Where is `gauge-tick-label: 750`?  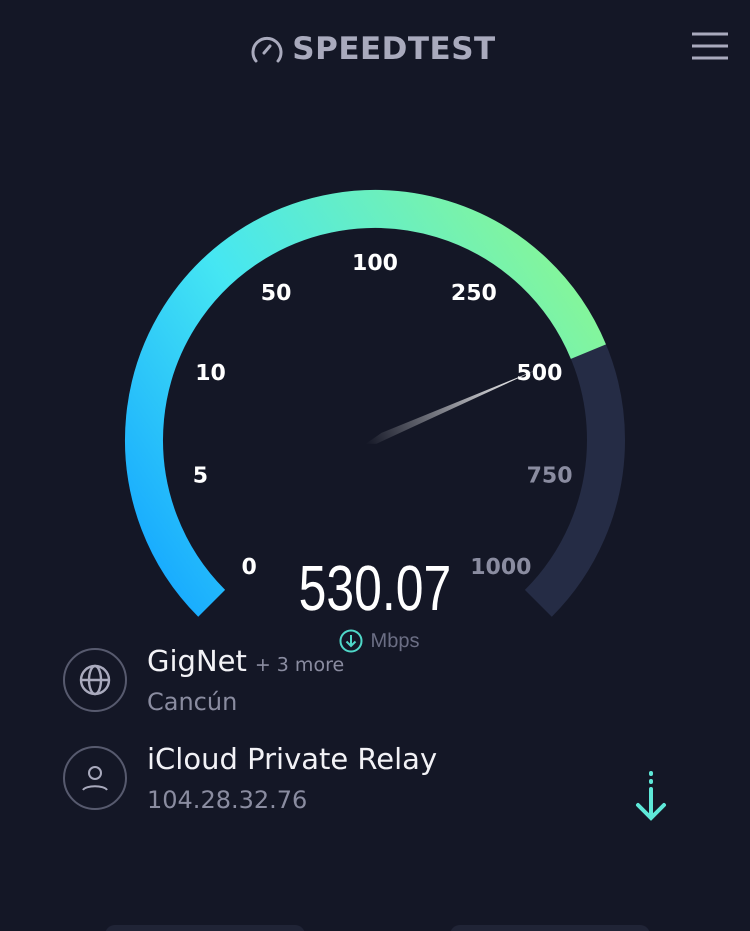 gauge-tick-label: 750 is located at coordinates (549, 476).